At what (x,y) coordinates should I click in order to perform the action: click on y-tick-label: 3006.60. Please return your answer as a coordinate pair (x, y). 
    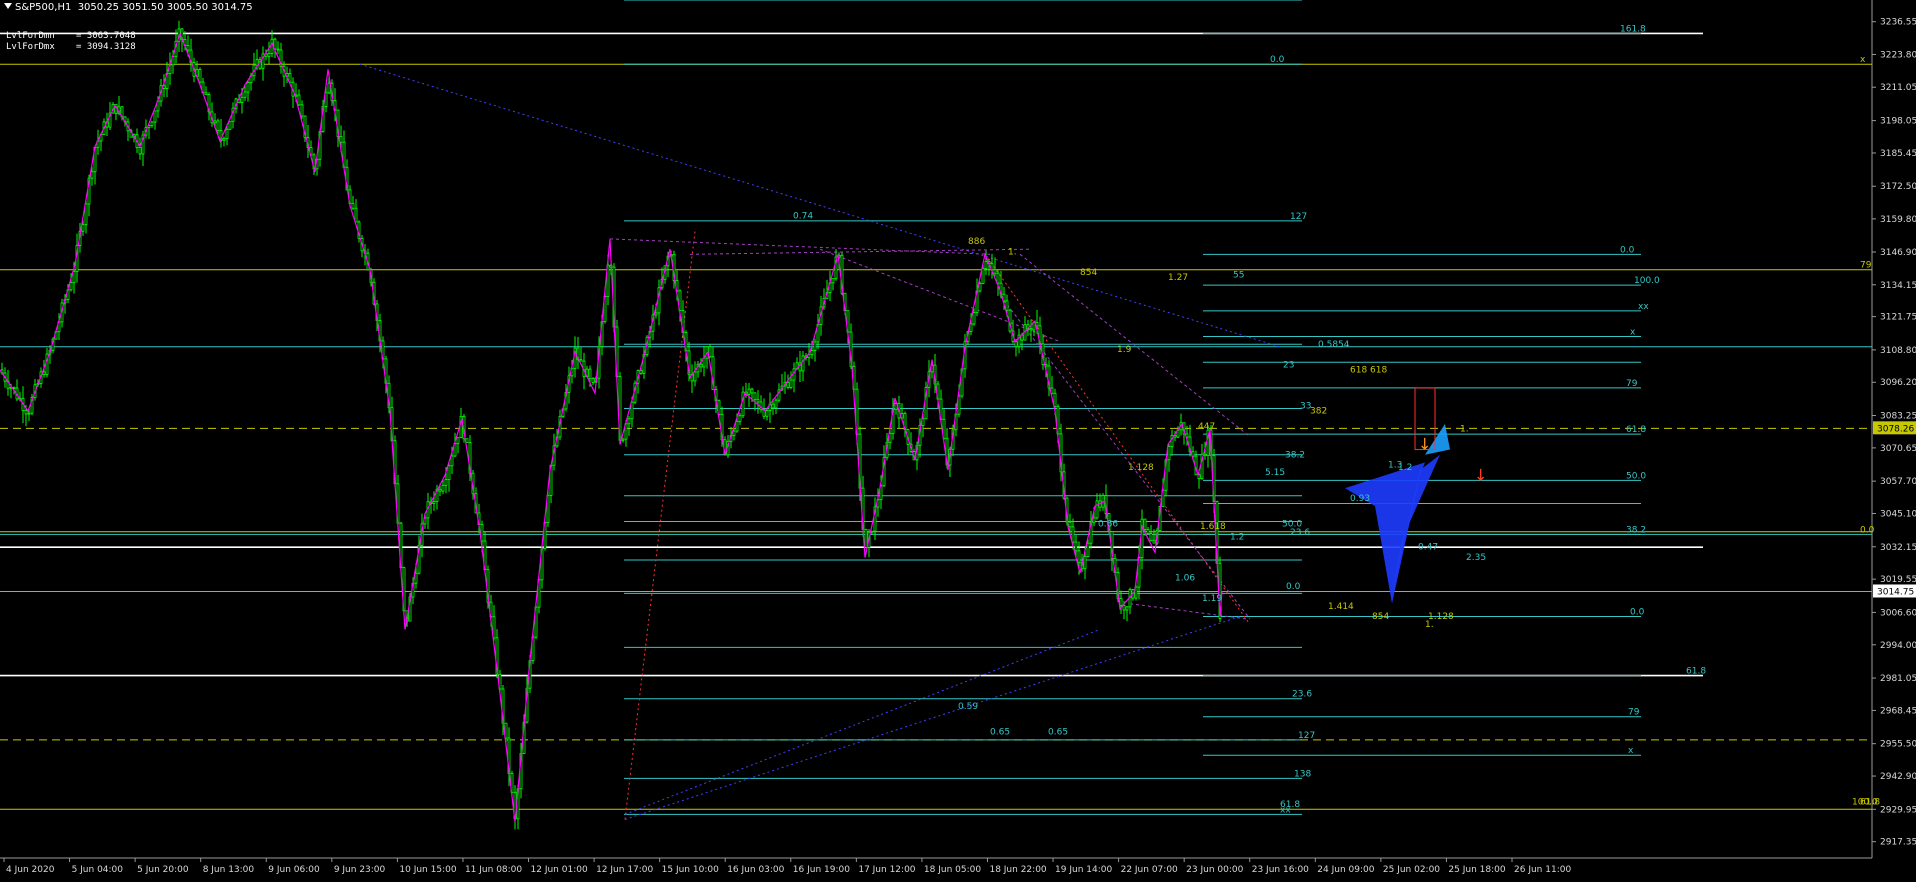
    Looking at the image, I should click on (1898, 613).